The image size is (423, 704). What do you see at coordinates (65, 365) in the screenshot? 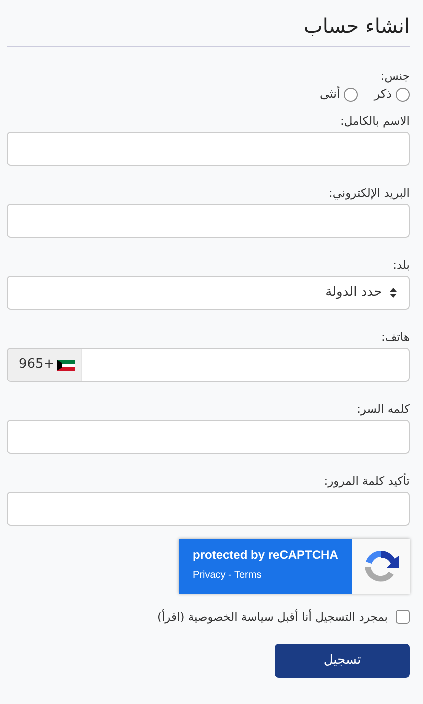
I see `flag-icon` at bounding box center [65, 365].